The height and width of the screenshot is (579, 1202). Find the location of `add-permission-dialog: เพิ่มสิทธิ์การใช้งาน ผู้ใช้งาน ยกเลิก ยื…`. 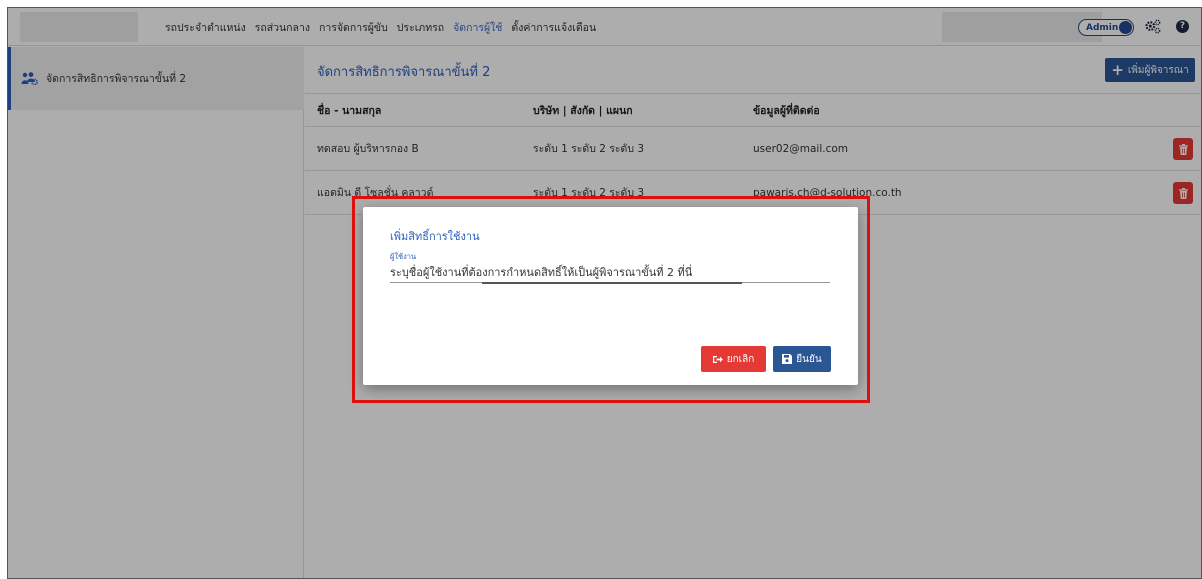

add-permission-dialog: เพิ่มสิทธิ์การใช้งาน ผู้ใช้งาน ยกเลิก ยื… is located at coordinates (610, 296).